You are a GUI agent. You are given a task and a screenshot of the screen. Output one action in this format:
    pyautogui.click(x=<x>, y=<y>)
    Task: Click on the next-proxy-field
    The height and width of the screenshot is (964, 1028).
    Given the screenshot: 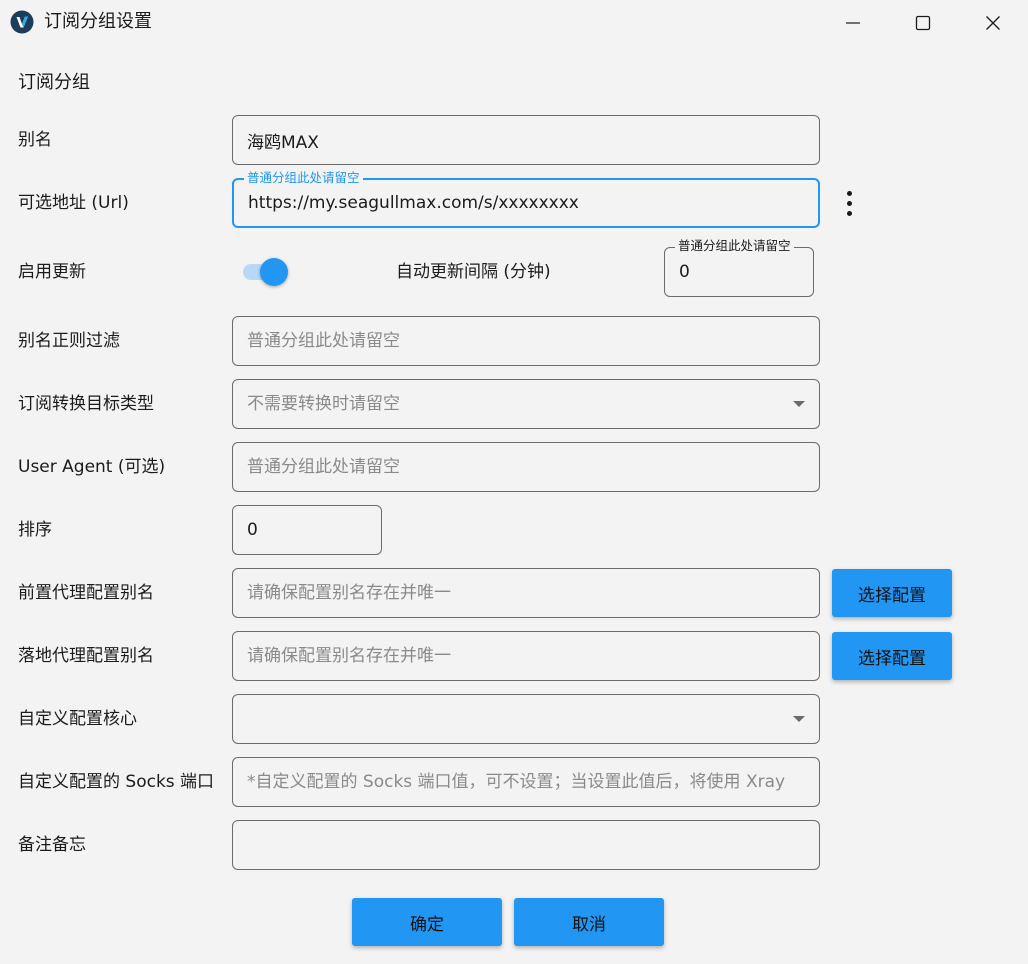 What is the action you would take?
    pyautogui.click(x=526, y=656)
    